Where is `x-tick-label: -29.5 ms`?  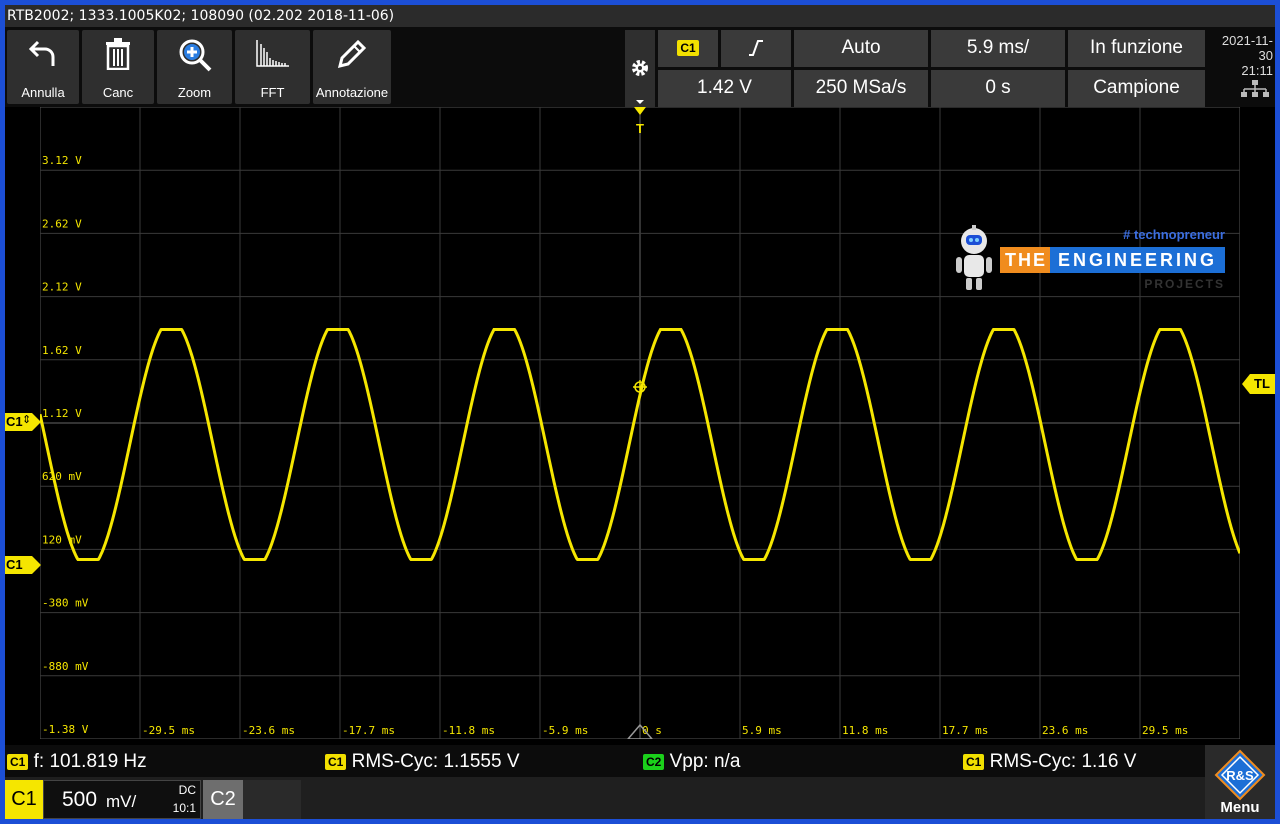 x-tick-label: -29.5 ms is located at coordinates (168, 730).